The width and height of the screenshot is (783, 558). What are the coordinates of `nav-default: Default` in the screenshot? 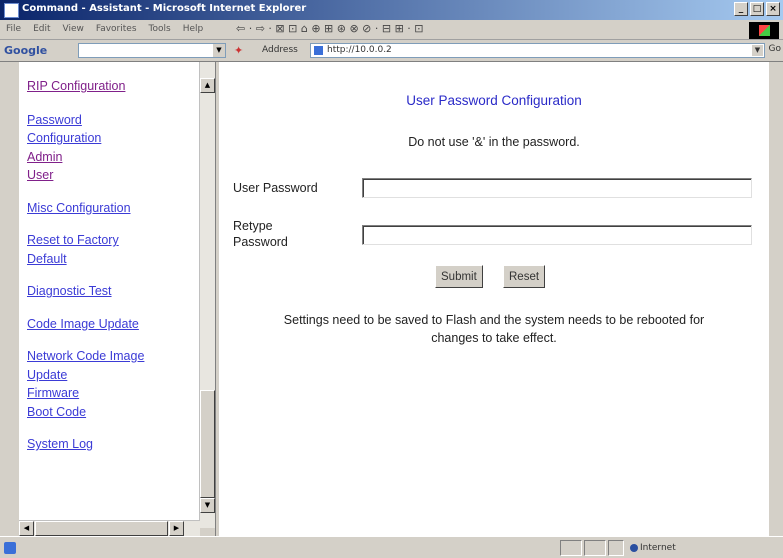 It's located at (112, 260).